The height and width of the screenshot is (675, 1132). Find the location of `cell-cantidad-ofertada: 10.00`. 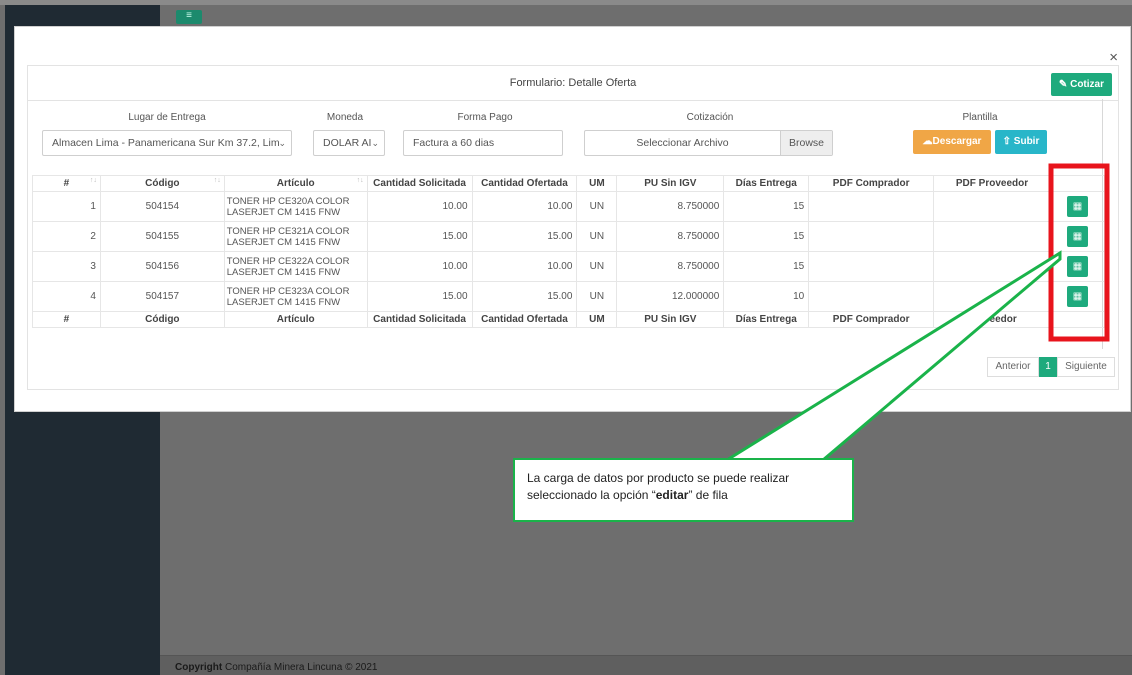

cell-cantidad-ofertada: 10.00 is located at coordinates (524, 266).